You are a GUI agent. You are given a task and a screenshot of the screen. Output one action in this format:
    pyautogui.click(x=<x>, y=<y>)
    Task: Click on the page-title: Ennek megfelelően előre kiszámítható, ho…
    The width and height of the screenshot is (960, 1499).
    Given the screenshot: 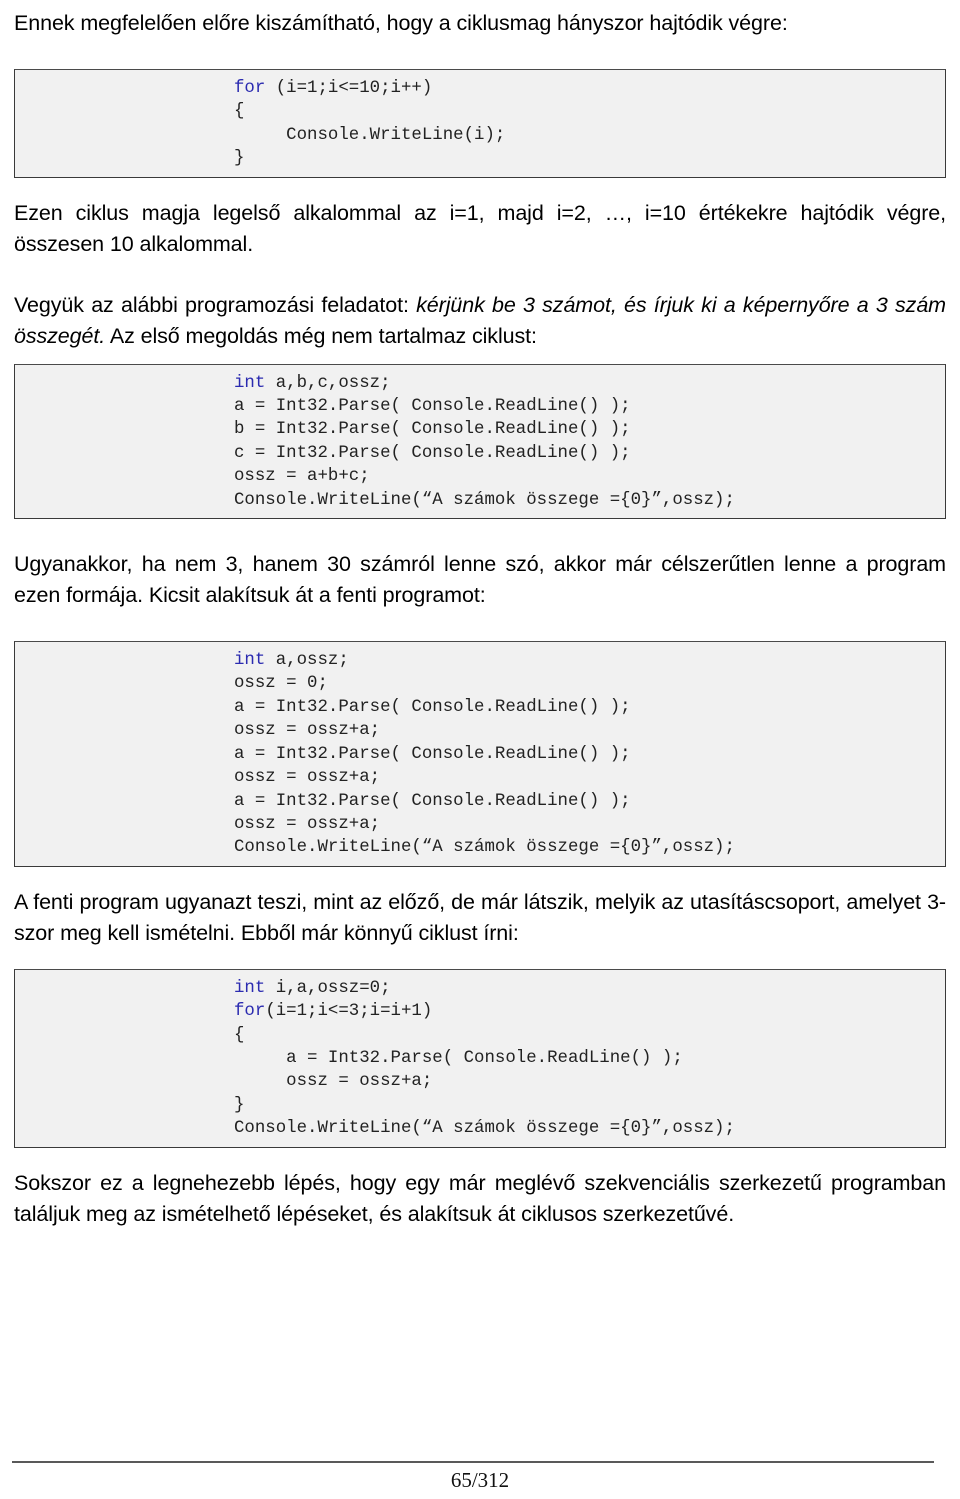 What is the action you would take?
    pyautogui.click(x=401, y=23)
    